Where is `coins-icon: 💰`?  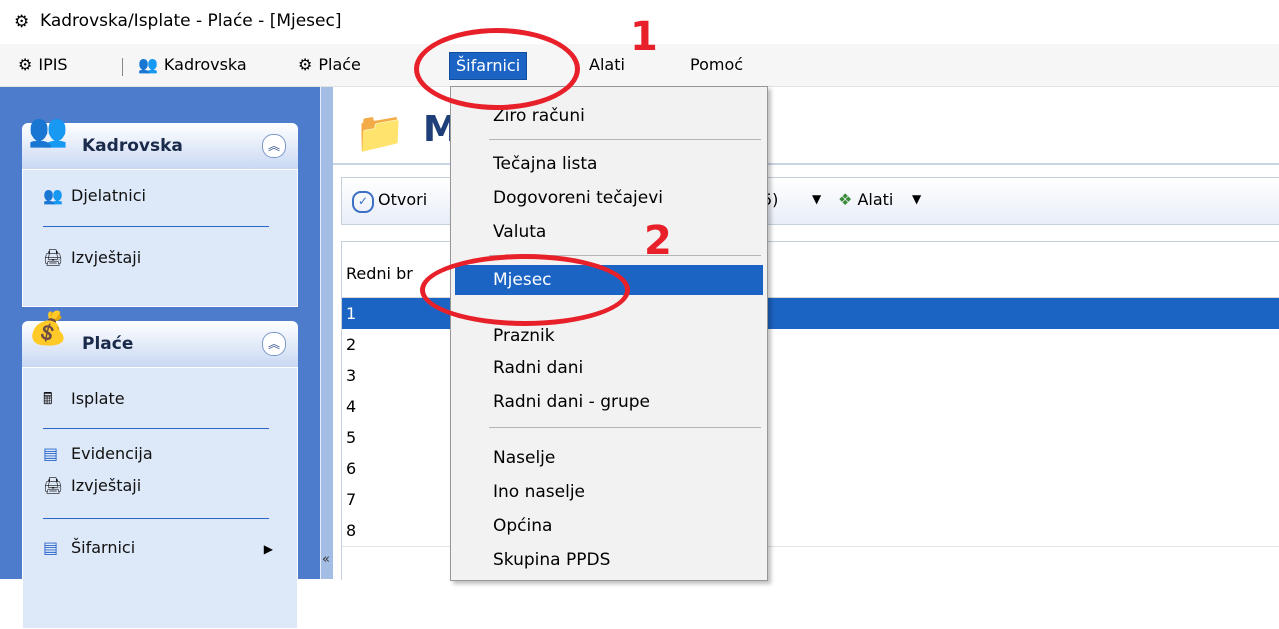 coins-icon: 💰 is located at coordinates (48, 328).